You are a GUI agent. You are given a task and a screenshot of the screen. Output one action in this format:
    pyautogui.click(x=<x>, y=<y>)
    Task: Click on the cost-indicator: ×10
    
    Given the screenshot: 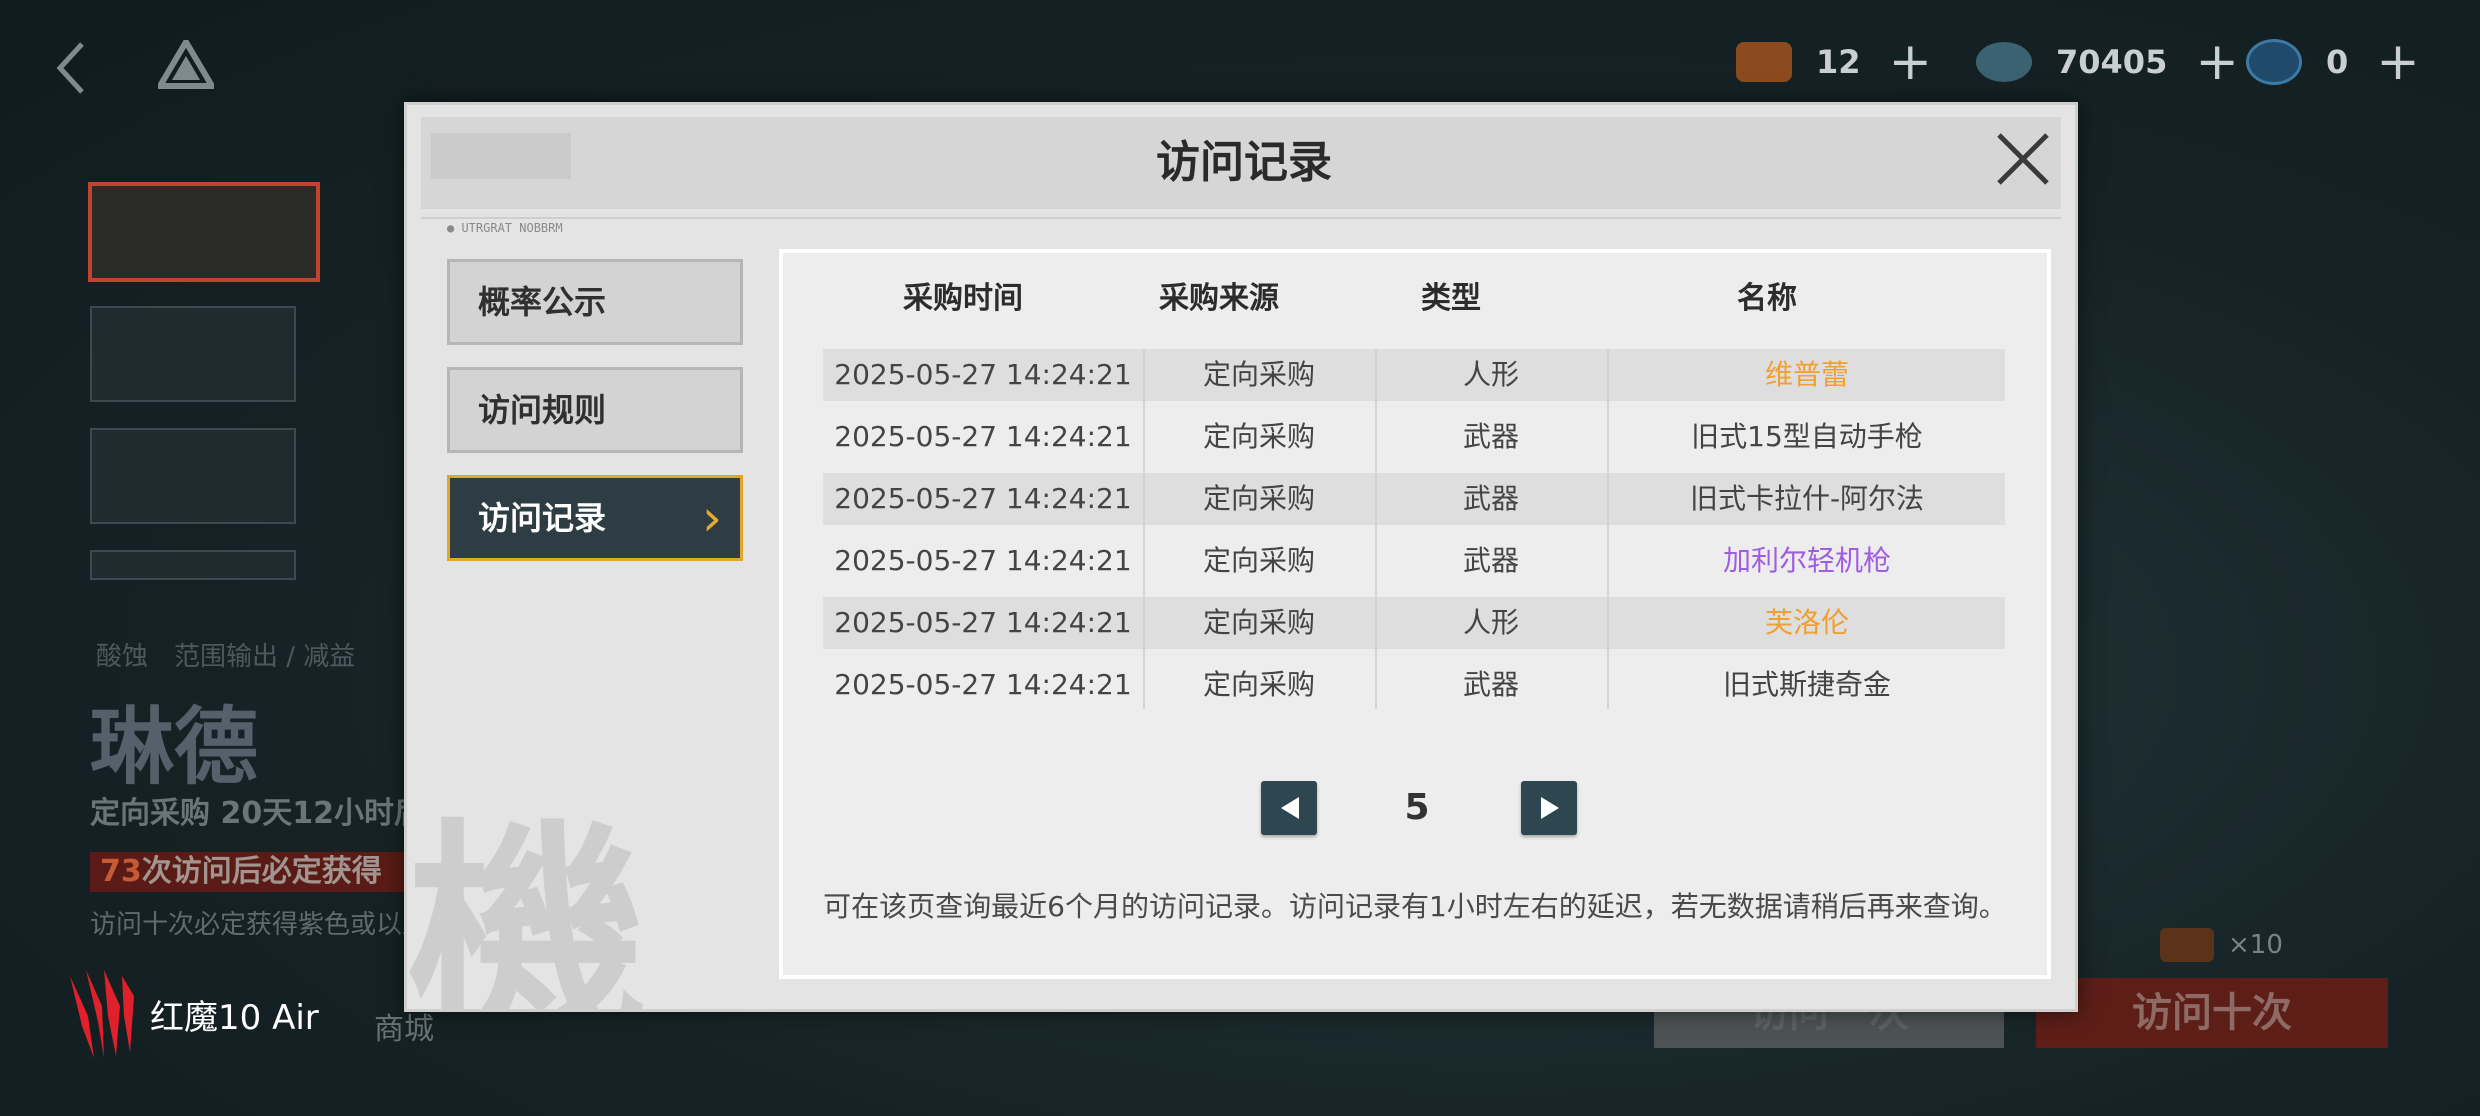 What is the action you would take?
    pyautogui.click(x=2221, y=945)
    